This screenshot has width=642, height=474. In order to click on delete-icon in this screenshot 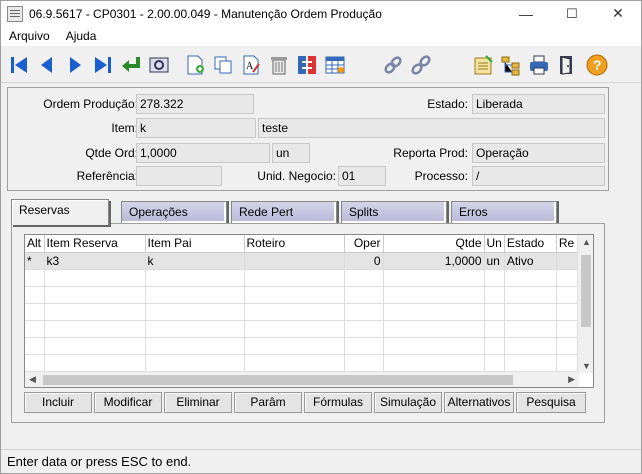, I will do `click(279, 65)`.